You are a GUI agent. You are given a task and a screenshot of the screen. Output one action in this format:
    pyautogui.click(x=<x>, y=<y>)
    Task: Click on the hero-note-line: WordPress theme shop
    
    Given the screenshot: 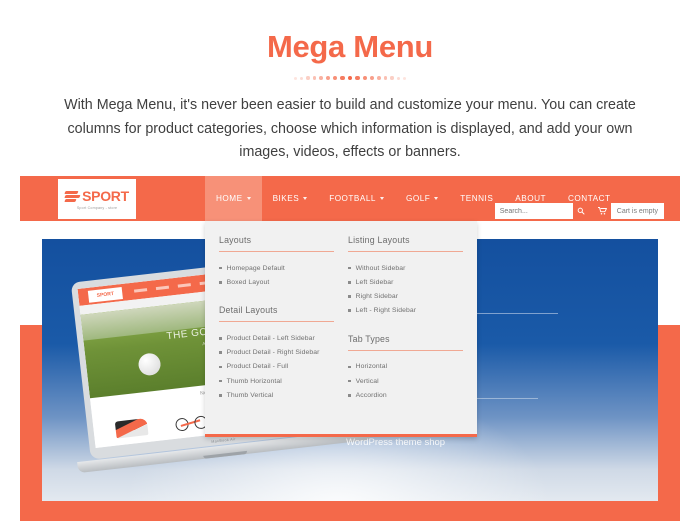 What is the action you would take?
    pyautogui.click(x=396, y=442)
    